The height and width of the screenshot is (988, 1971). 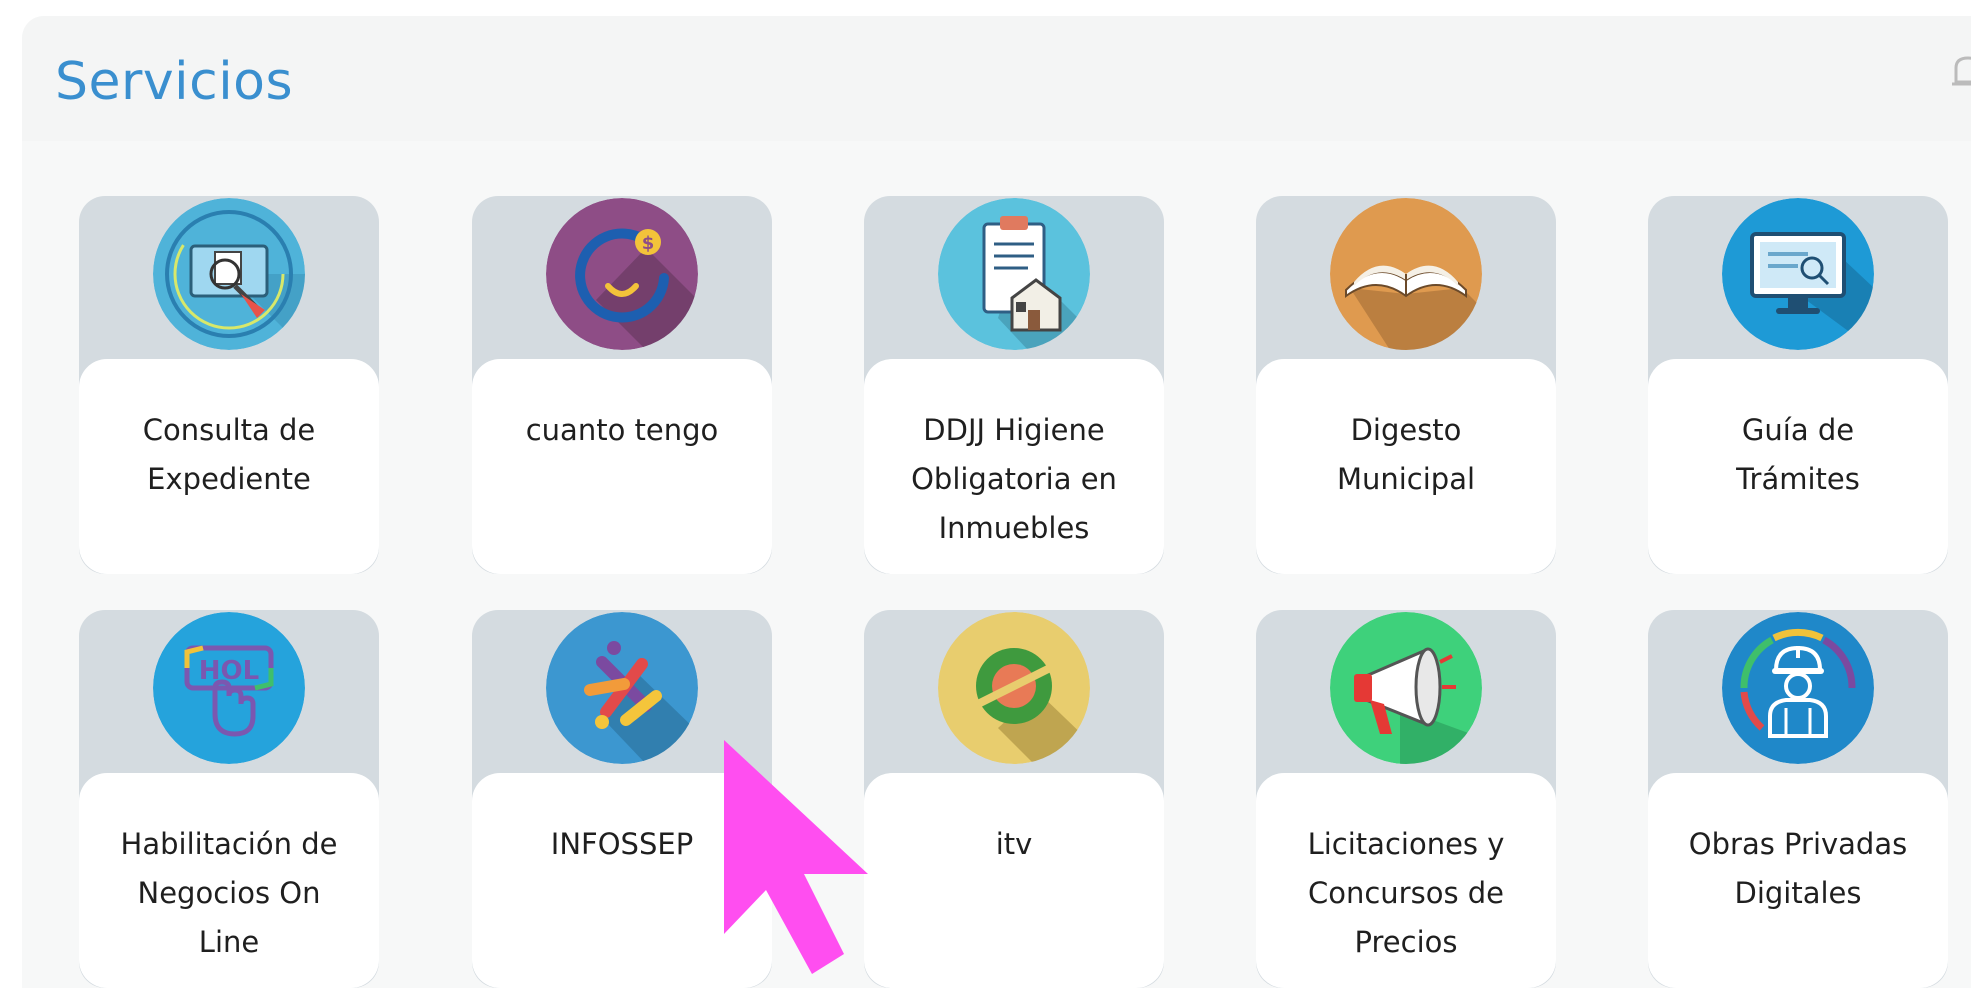 I want to click on service-card-ddjj-higiene: DDJJ Higiene Obligatoria en Inmuebles, so click(x=1014, y=385).